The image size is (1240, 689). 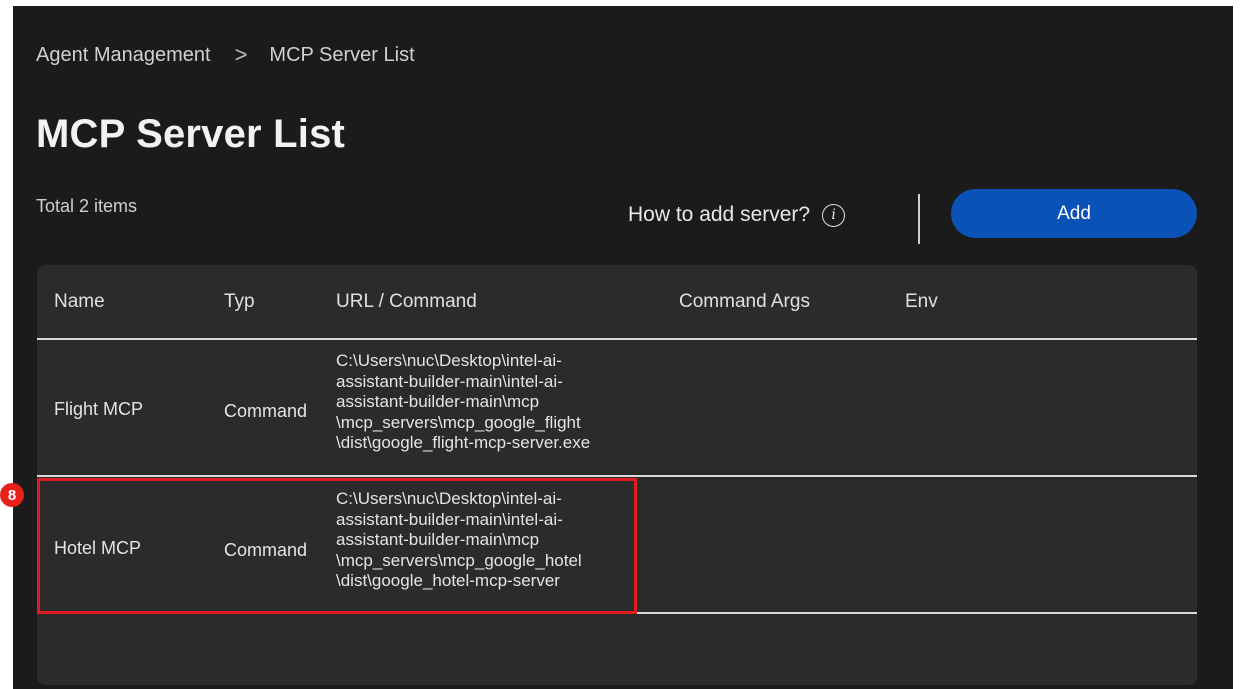 I want to click on highlight-box, so click(x=337, y=546).